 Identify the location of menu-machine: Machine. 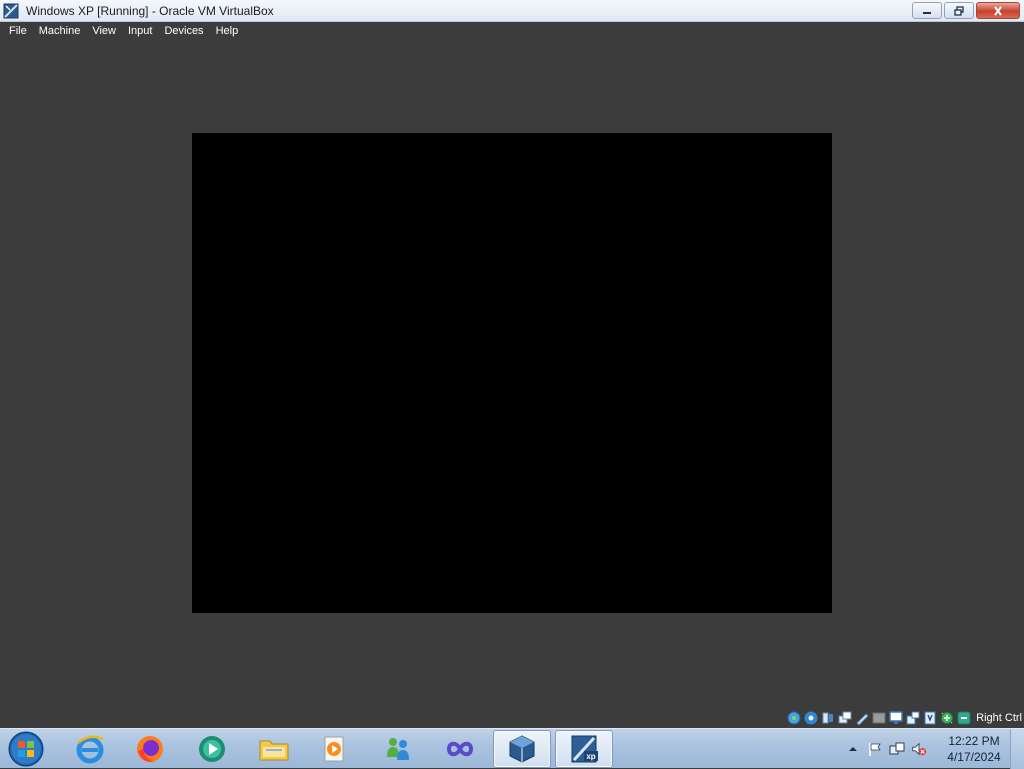
(60, 31).